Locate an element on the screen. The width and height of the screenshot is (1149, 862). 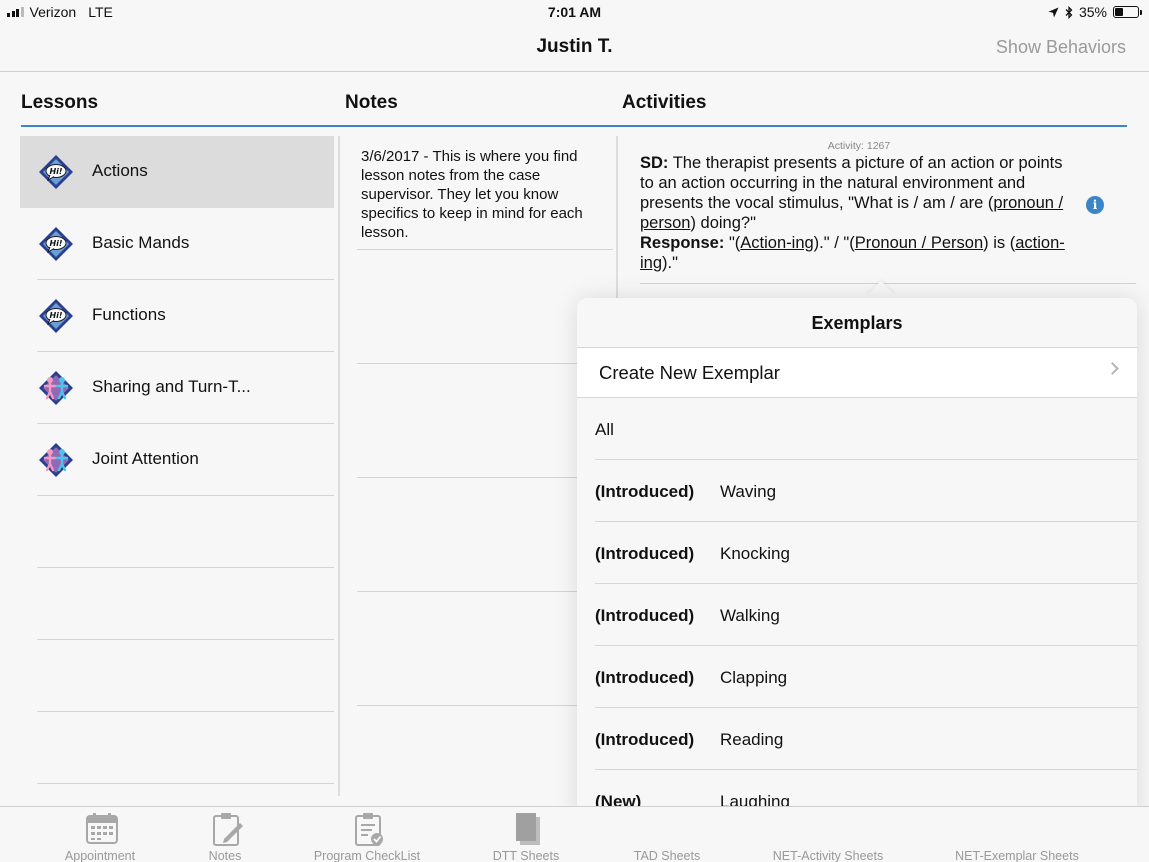
exemplar-name: Waving is located at coordinates (748, 491).